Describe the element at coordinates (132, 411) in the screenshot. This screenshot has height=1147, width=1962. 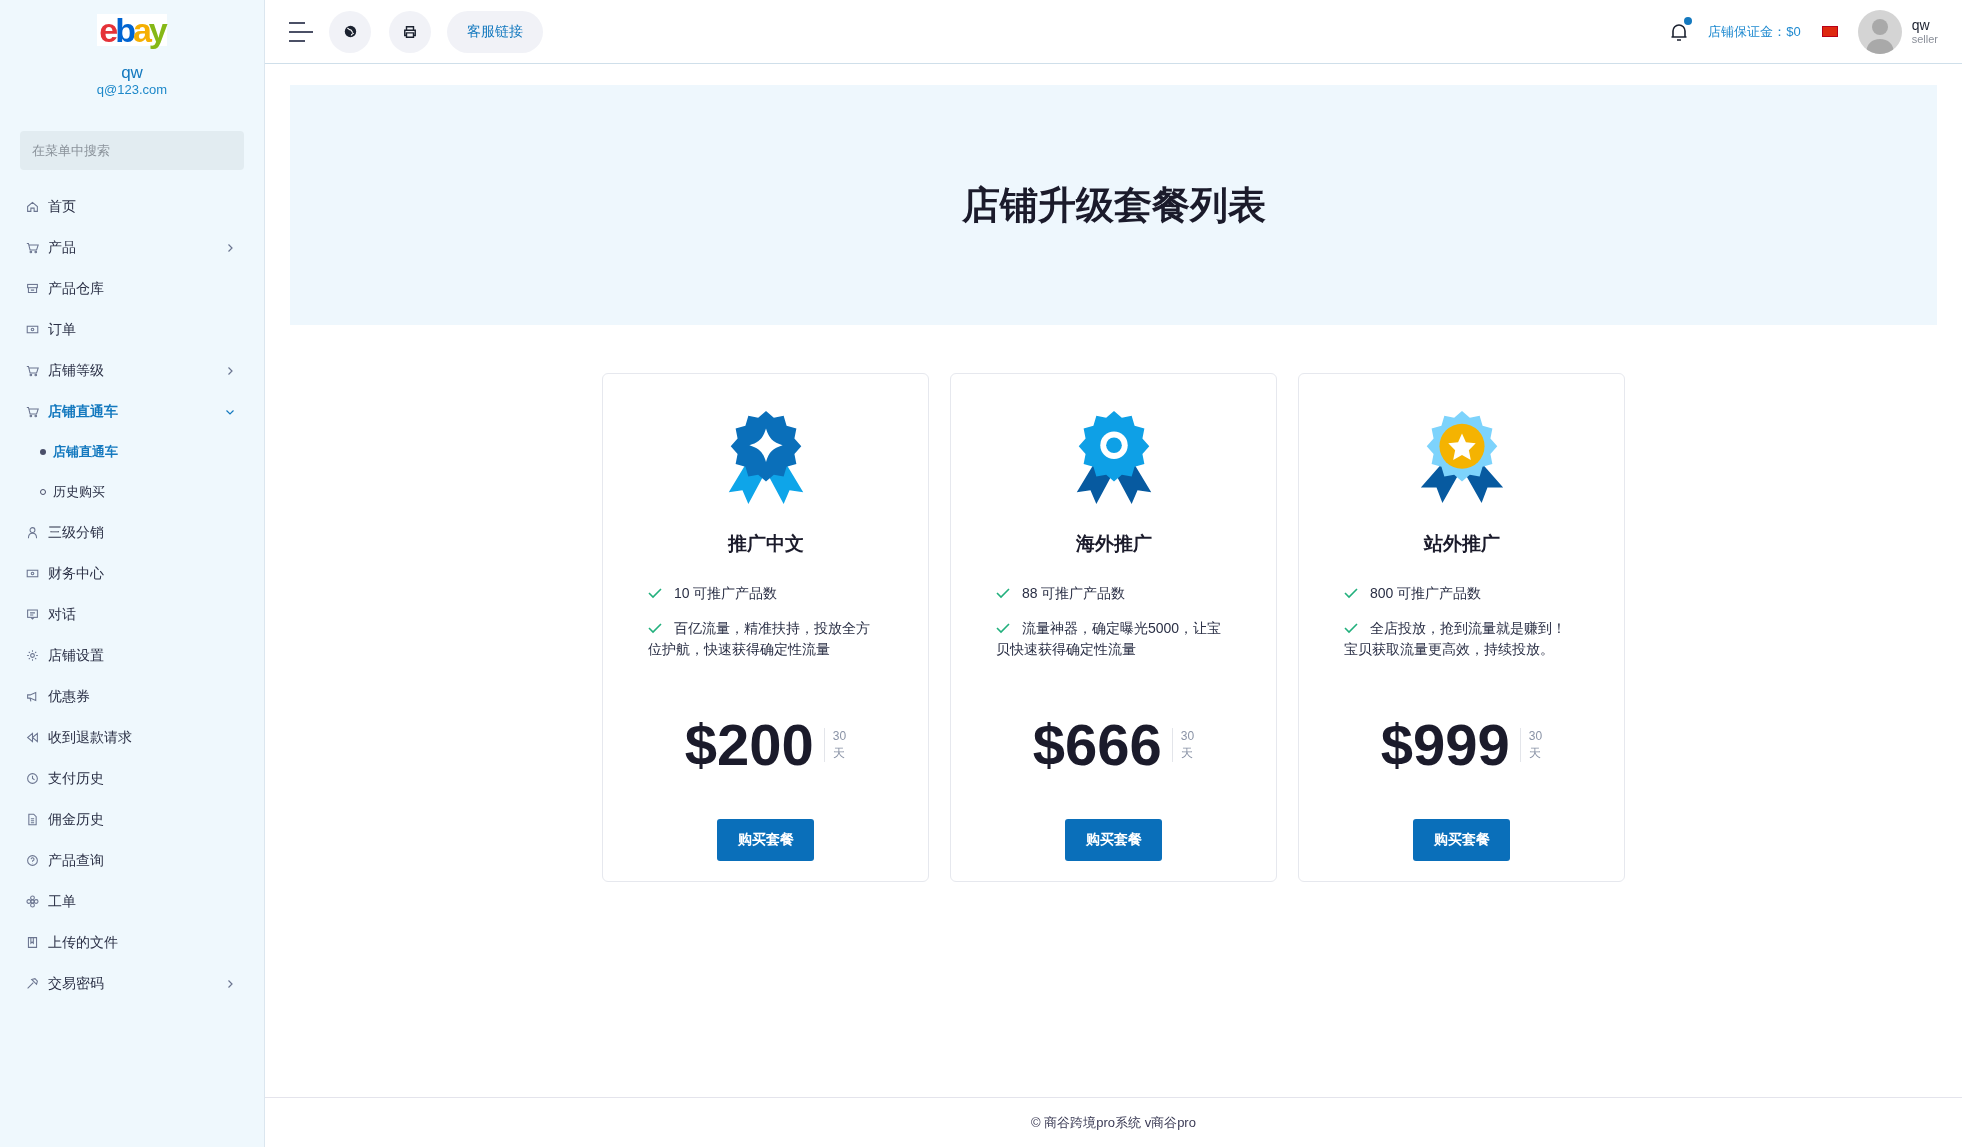
I see `sidebar-item: 店铺直通车` at that location.